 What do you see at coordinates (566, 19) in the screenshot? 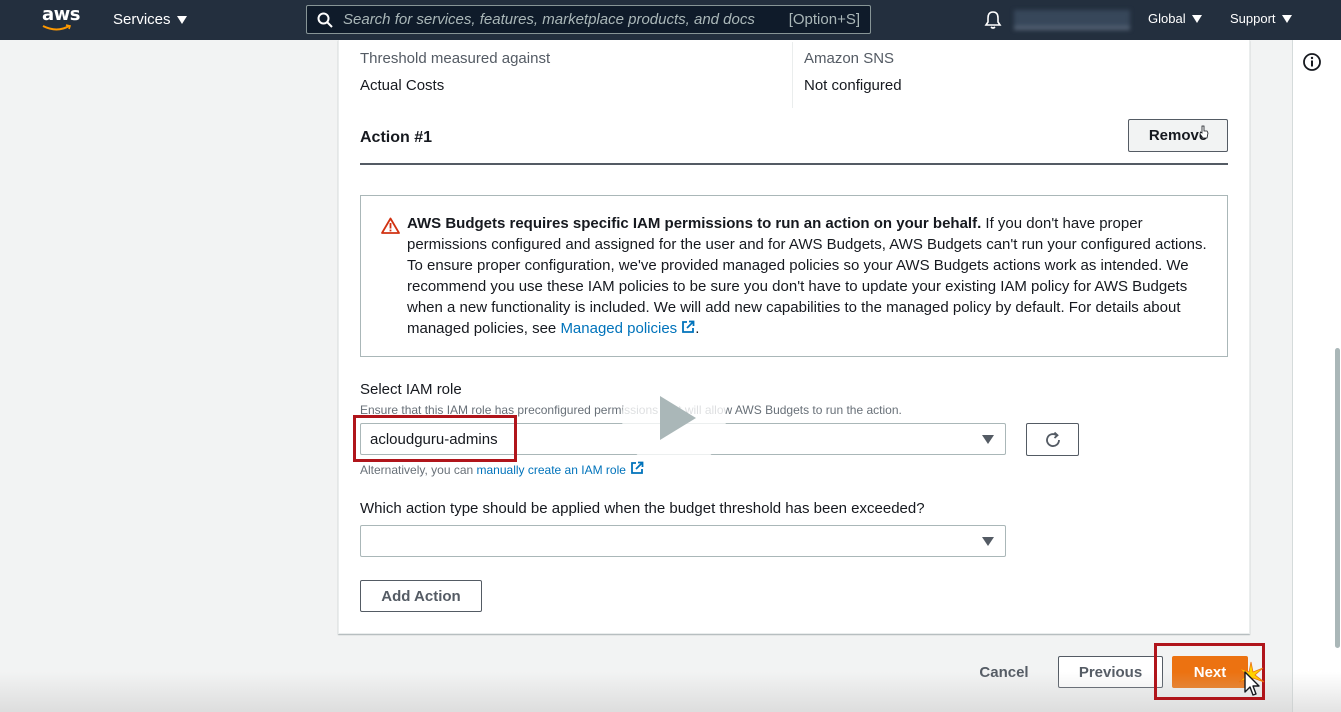
I see `search-input` at bounding box center [566, 19].